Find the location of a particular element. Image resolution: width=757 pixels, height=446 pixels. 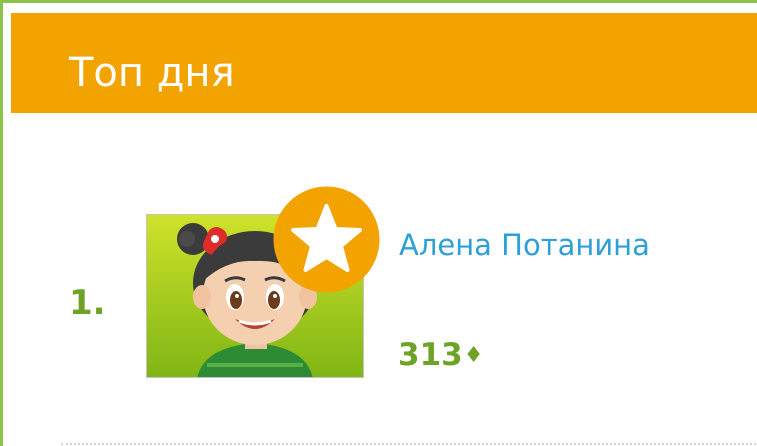

rank-number: 1. is located at coordinates (87, 303).